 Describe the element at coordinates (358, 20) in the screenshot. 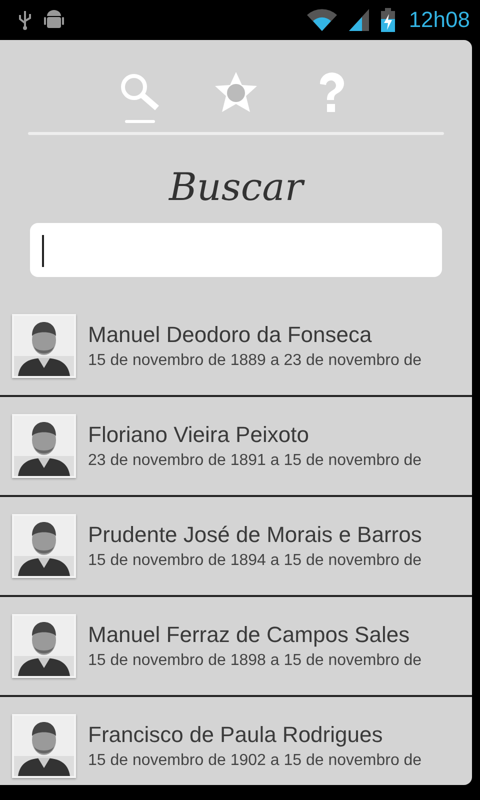

I see `signal-icon` at that location.